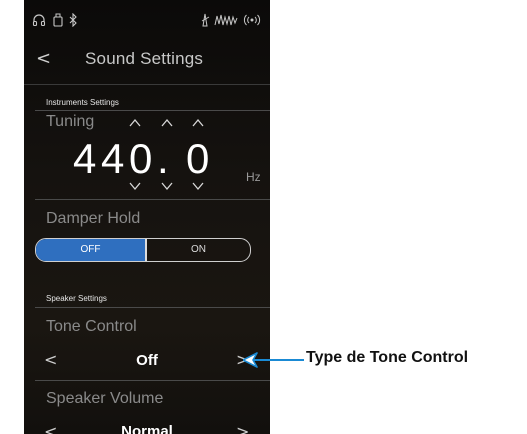 The height and width of the screenshot is (434, 527). What do you see at coordinates (82, 102) in the screenshot?
I see `section-label-instruments: Instruments Settings` at bounding box center [82, 102].